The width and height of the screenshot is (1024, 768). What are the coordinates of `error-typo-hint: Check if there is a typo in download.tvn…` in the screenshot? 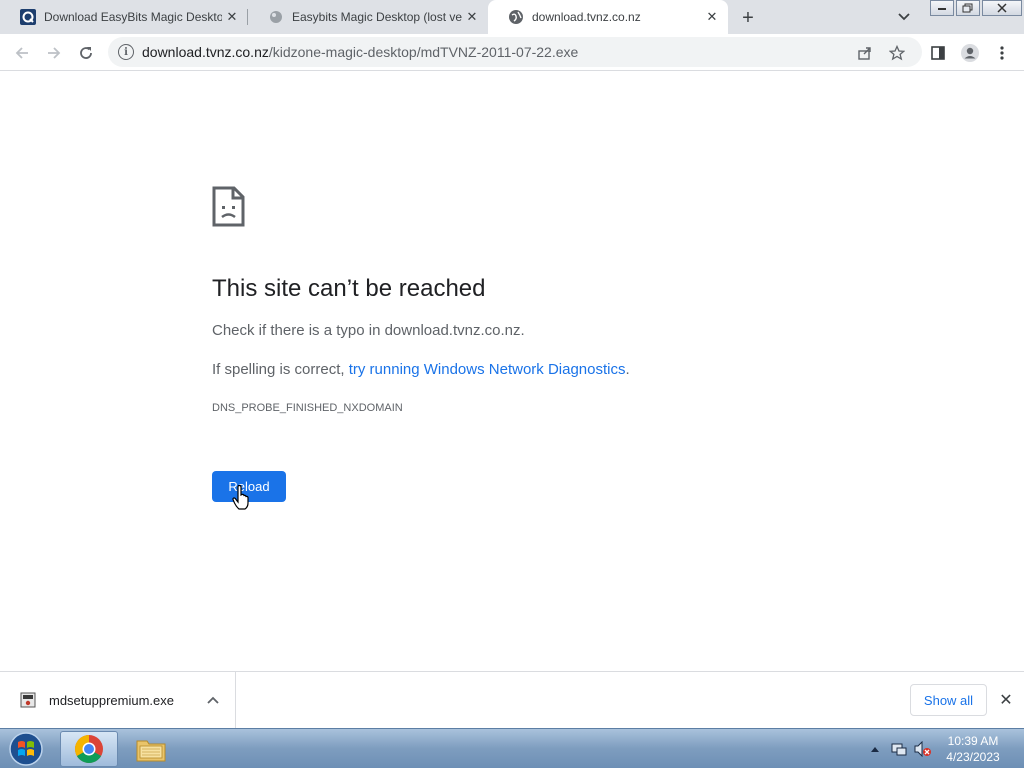 It's located at (368, 330).